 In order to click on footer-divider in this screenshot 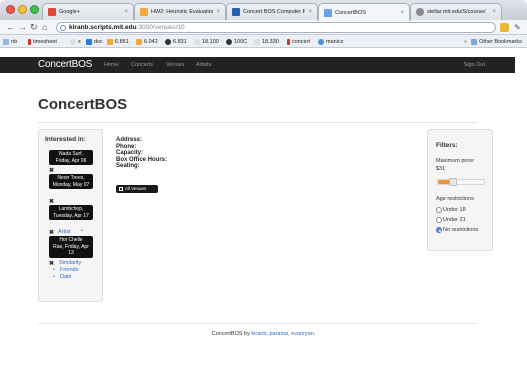, I will do `click(258, 323)`.